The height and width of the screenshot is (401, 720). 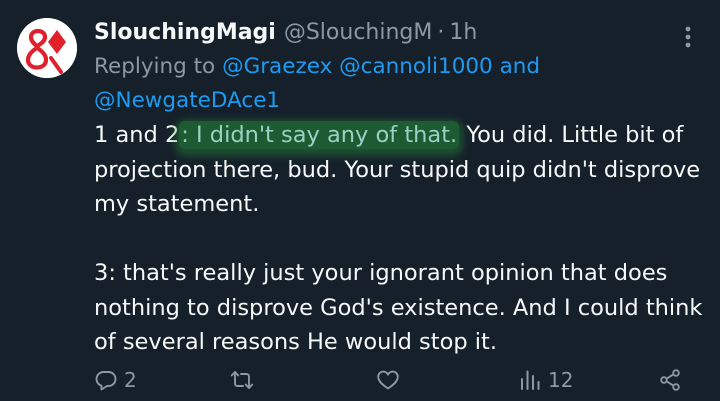 I want to click on avatar, so click(x=47, y=48).